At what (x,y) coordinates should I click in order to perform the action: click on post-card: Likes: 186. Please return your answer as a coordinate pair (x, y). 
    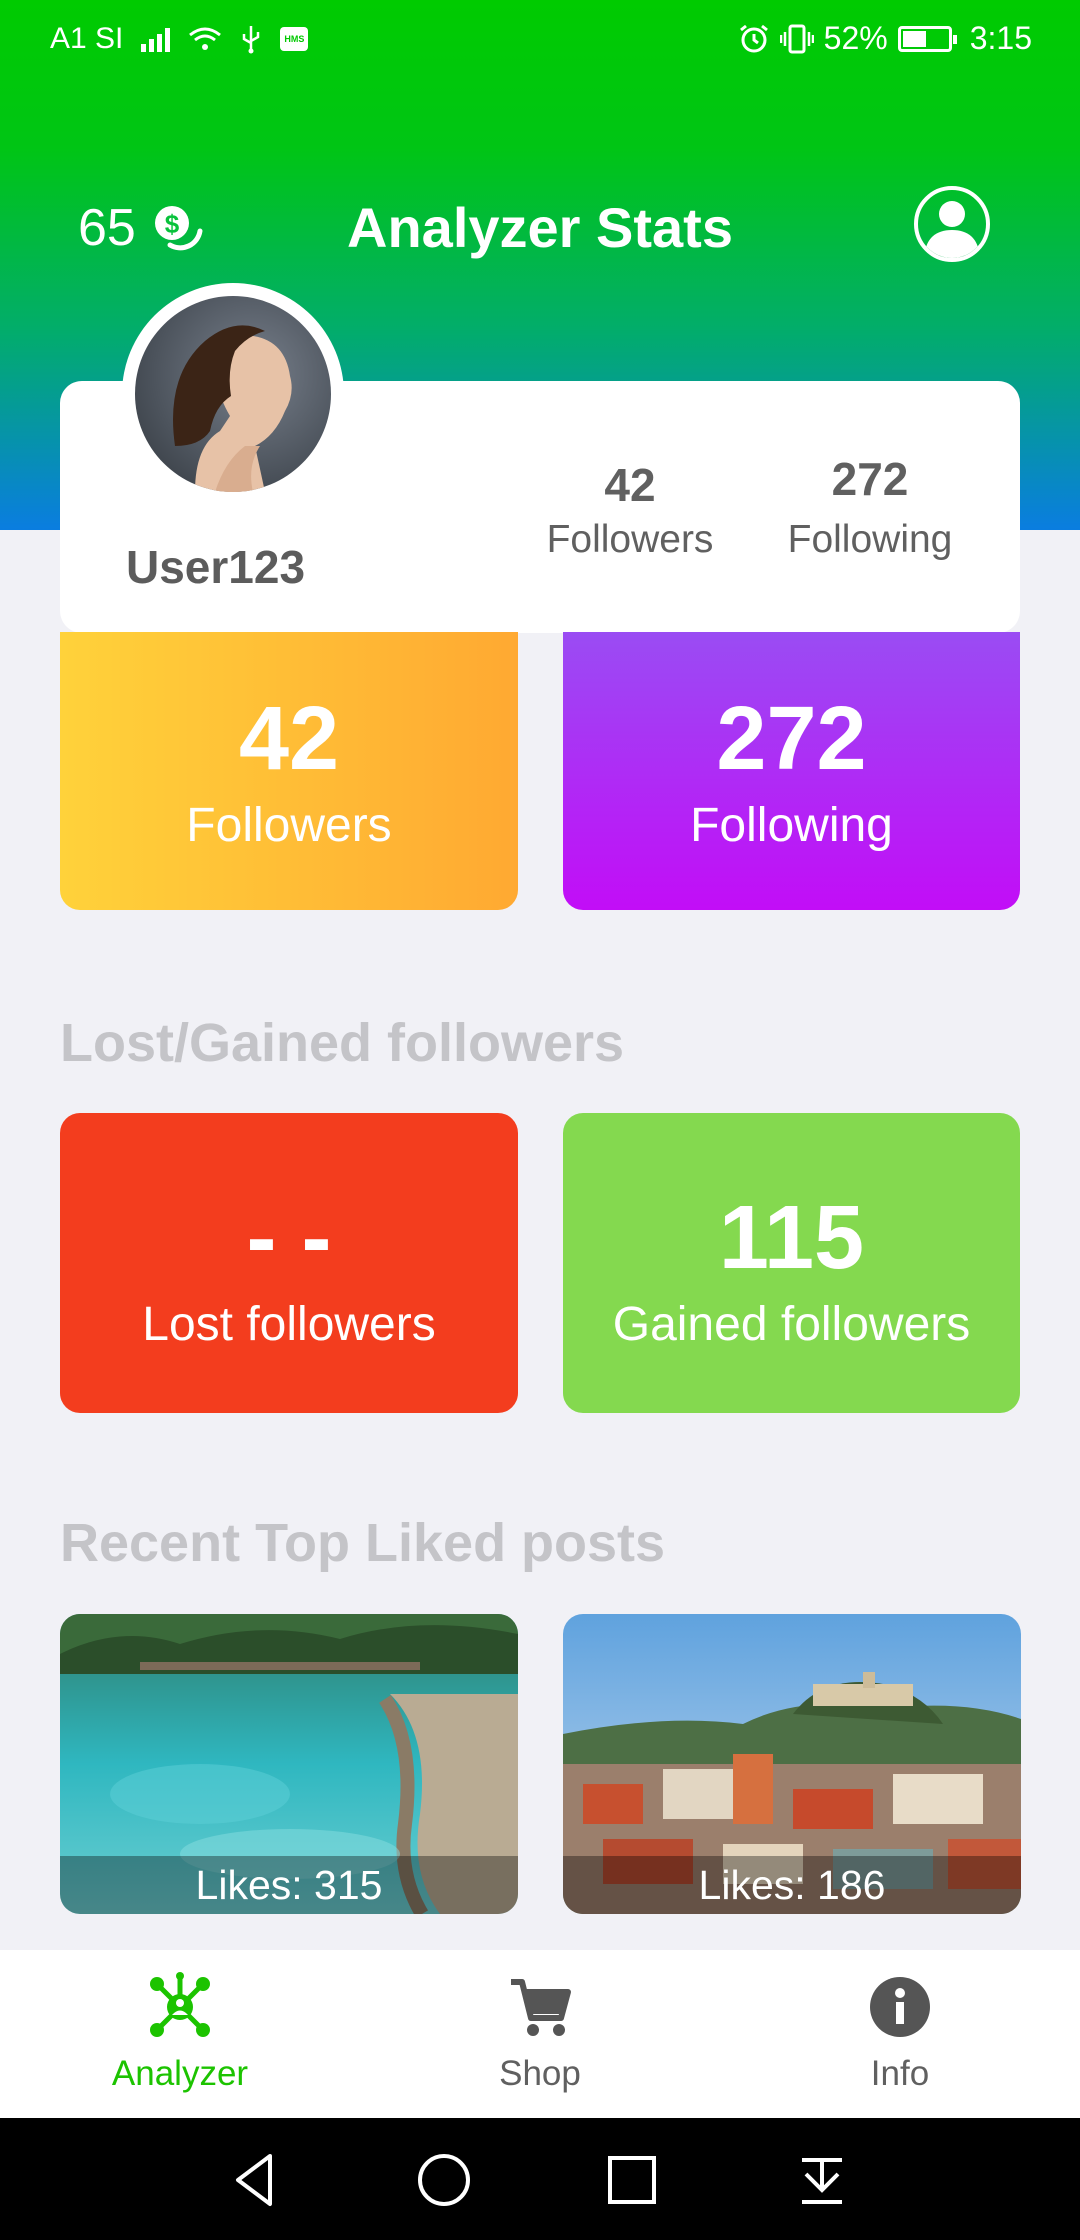
    Looking at the image, I should click on (792, 1764).